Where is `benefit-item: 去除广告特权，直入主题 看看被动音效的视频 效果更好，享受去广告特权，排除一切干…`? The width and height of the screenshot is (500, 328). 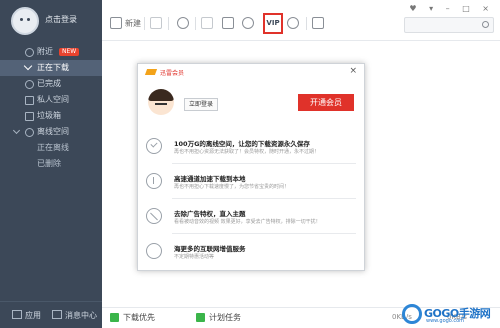
benefit-item: 去除广告特权，直入主题 看看被动音效的视频 效果更好，享受去广告特权，排除一切干… is located at coordinates (251, 217).